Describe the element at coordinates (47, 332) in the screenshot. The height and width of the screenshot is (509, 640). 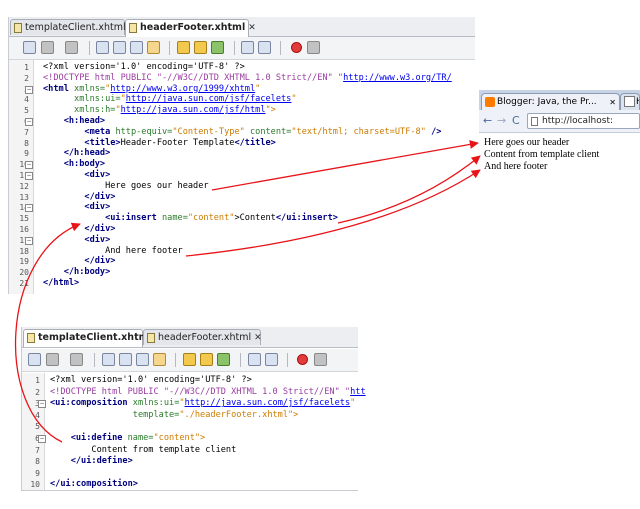
I see `arrow-define-to-insert` at that location.